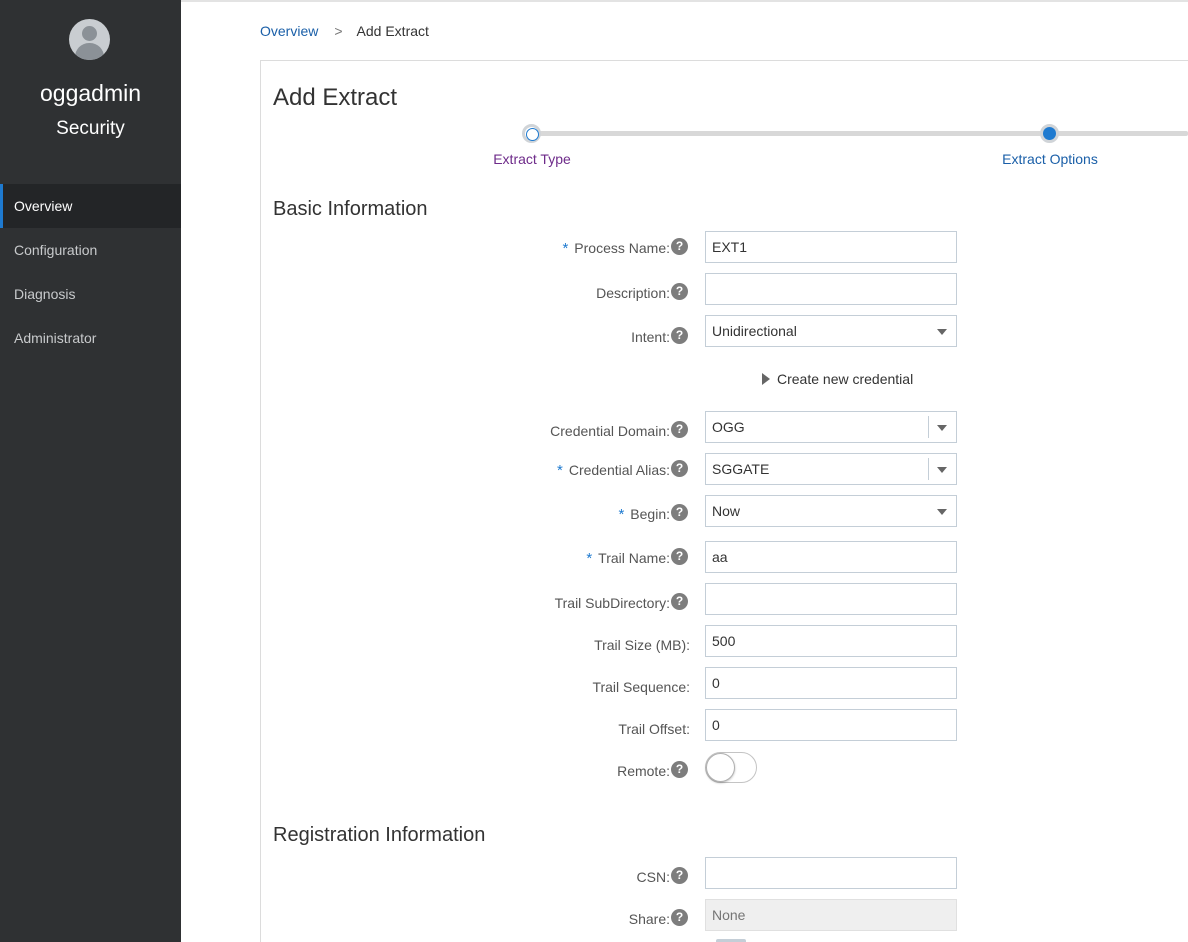 Image resolution: width=1188 pixels, height=942 pixels. What do you see at coordinates (90, 294) in the screenshot?
I see `sidebar-item-diagnosis: Diagnosis` at bounding box center [90, 294].